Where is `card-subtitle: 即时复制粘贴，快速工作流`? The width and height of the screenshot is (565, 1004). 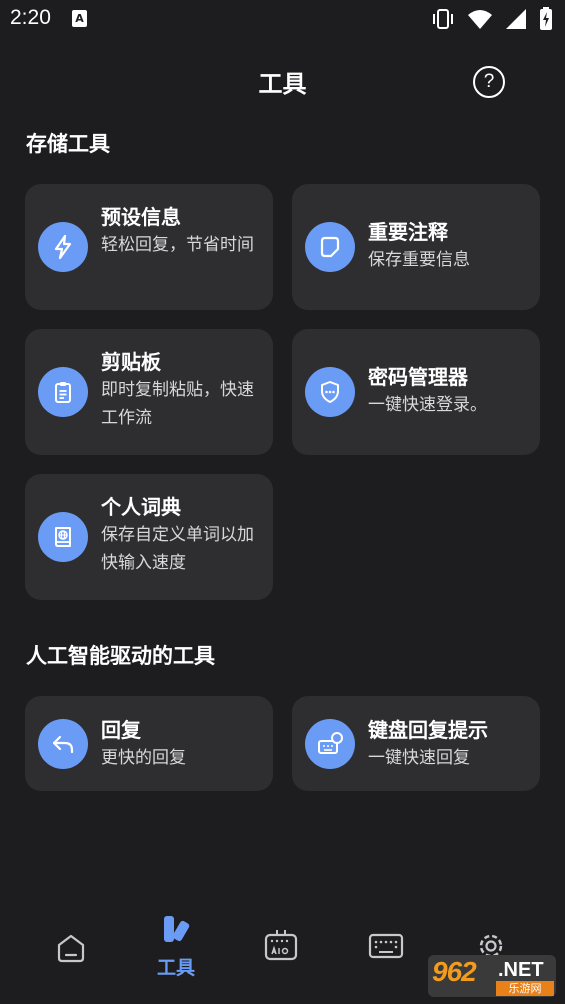
card-subtitle: 即时复制粘贴，快速工作流 is located at coordinates (177, 404).